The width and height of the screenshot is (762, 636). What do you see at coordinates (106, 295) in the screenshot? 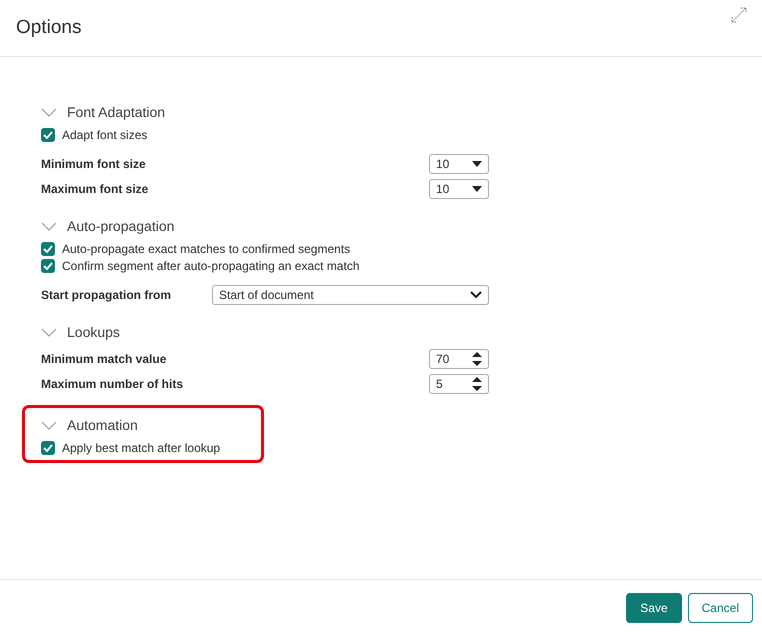
I see `field-label: Start propagation from` at bounding box center [106, 295].